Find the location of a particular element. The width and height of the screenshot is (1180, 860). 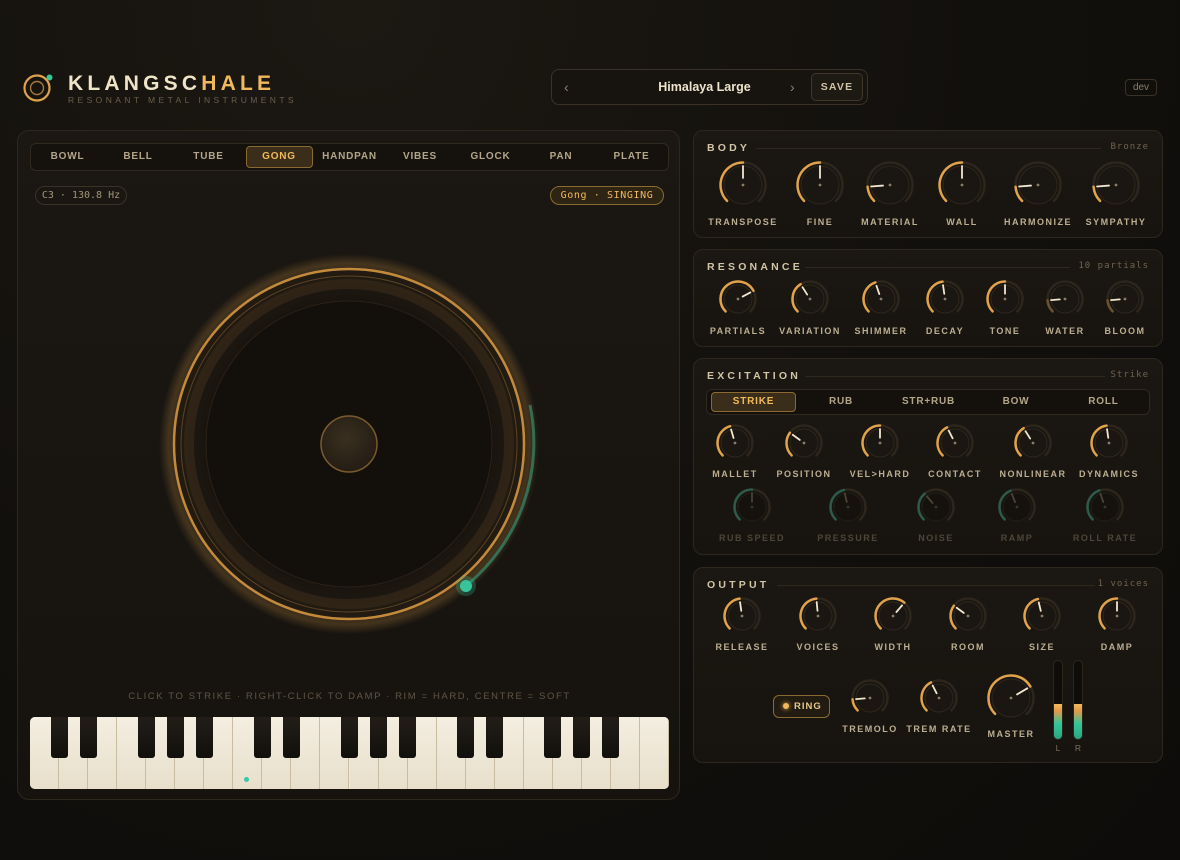

damp-label: DAMP is located at coordinates (1117, 647).